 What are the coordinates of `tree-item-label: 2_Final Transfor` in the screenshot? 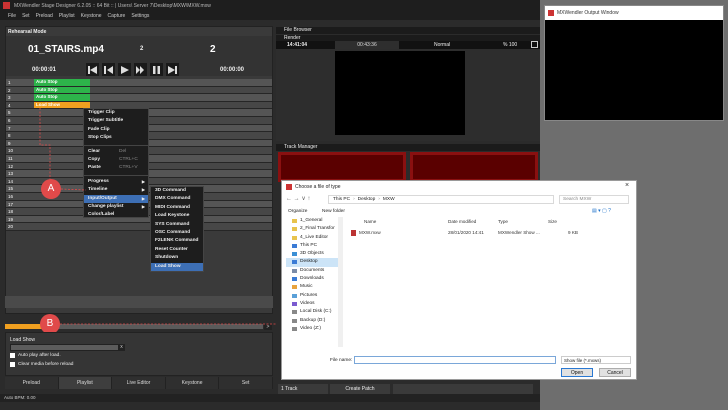 It's located at (317, 229).